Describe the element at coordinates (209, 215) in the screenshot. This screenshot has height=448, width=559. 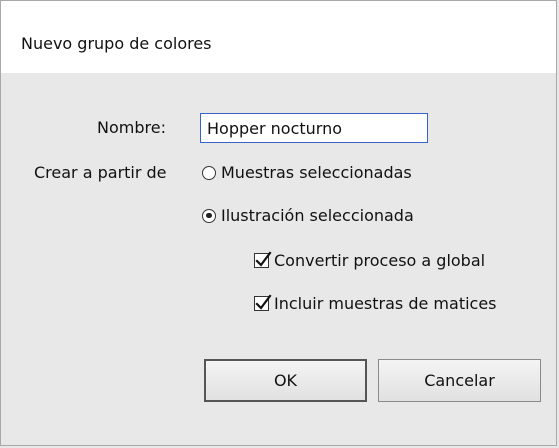
I see `radio-button-checked-icon` at that location.